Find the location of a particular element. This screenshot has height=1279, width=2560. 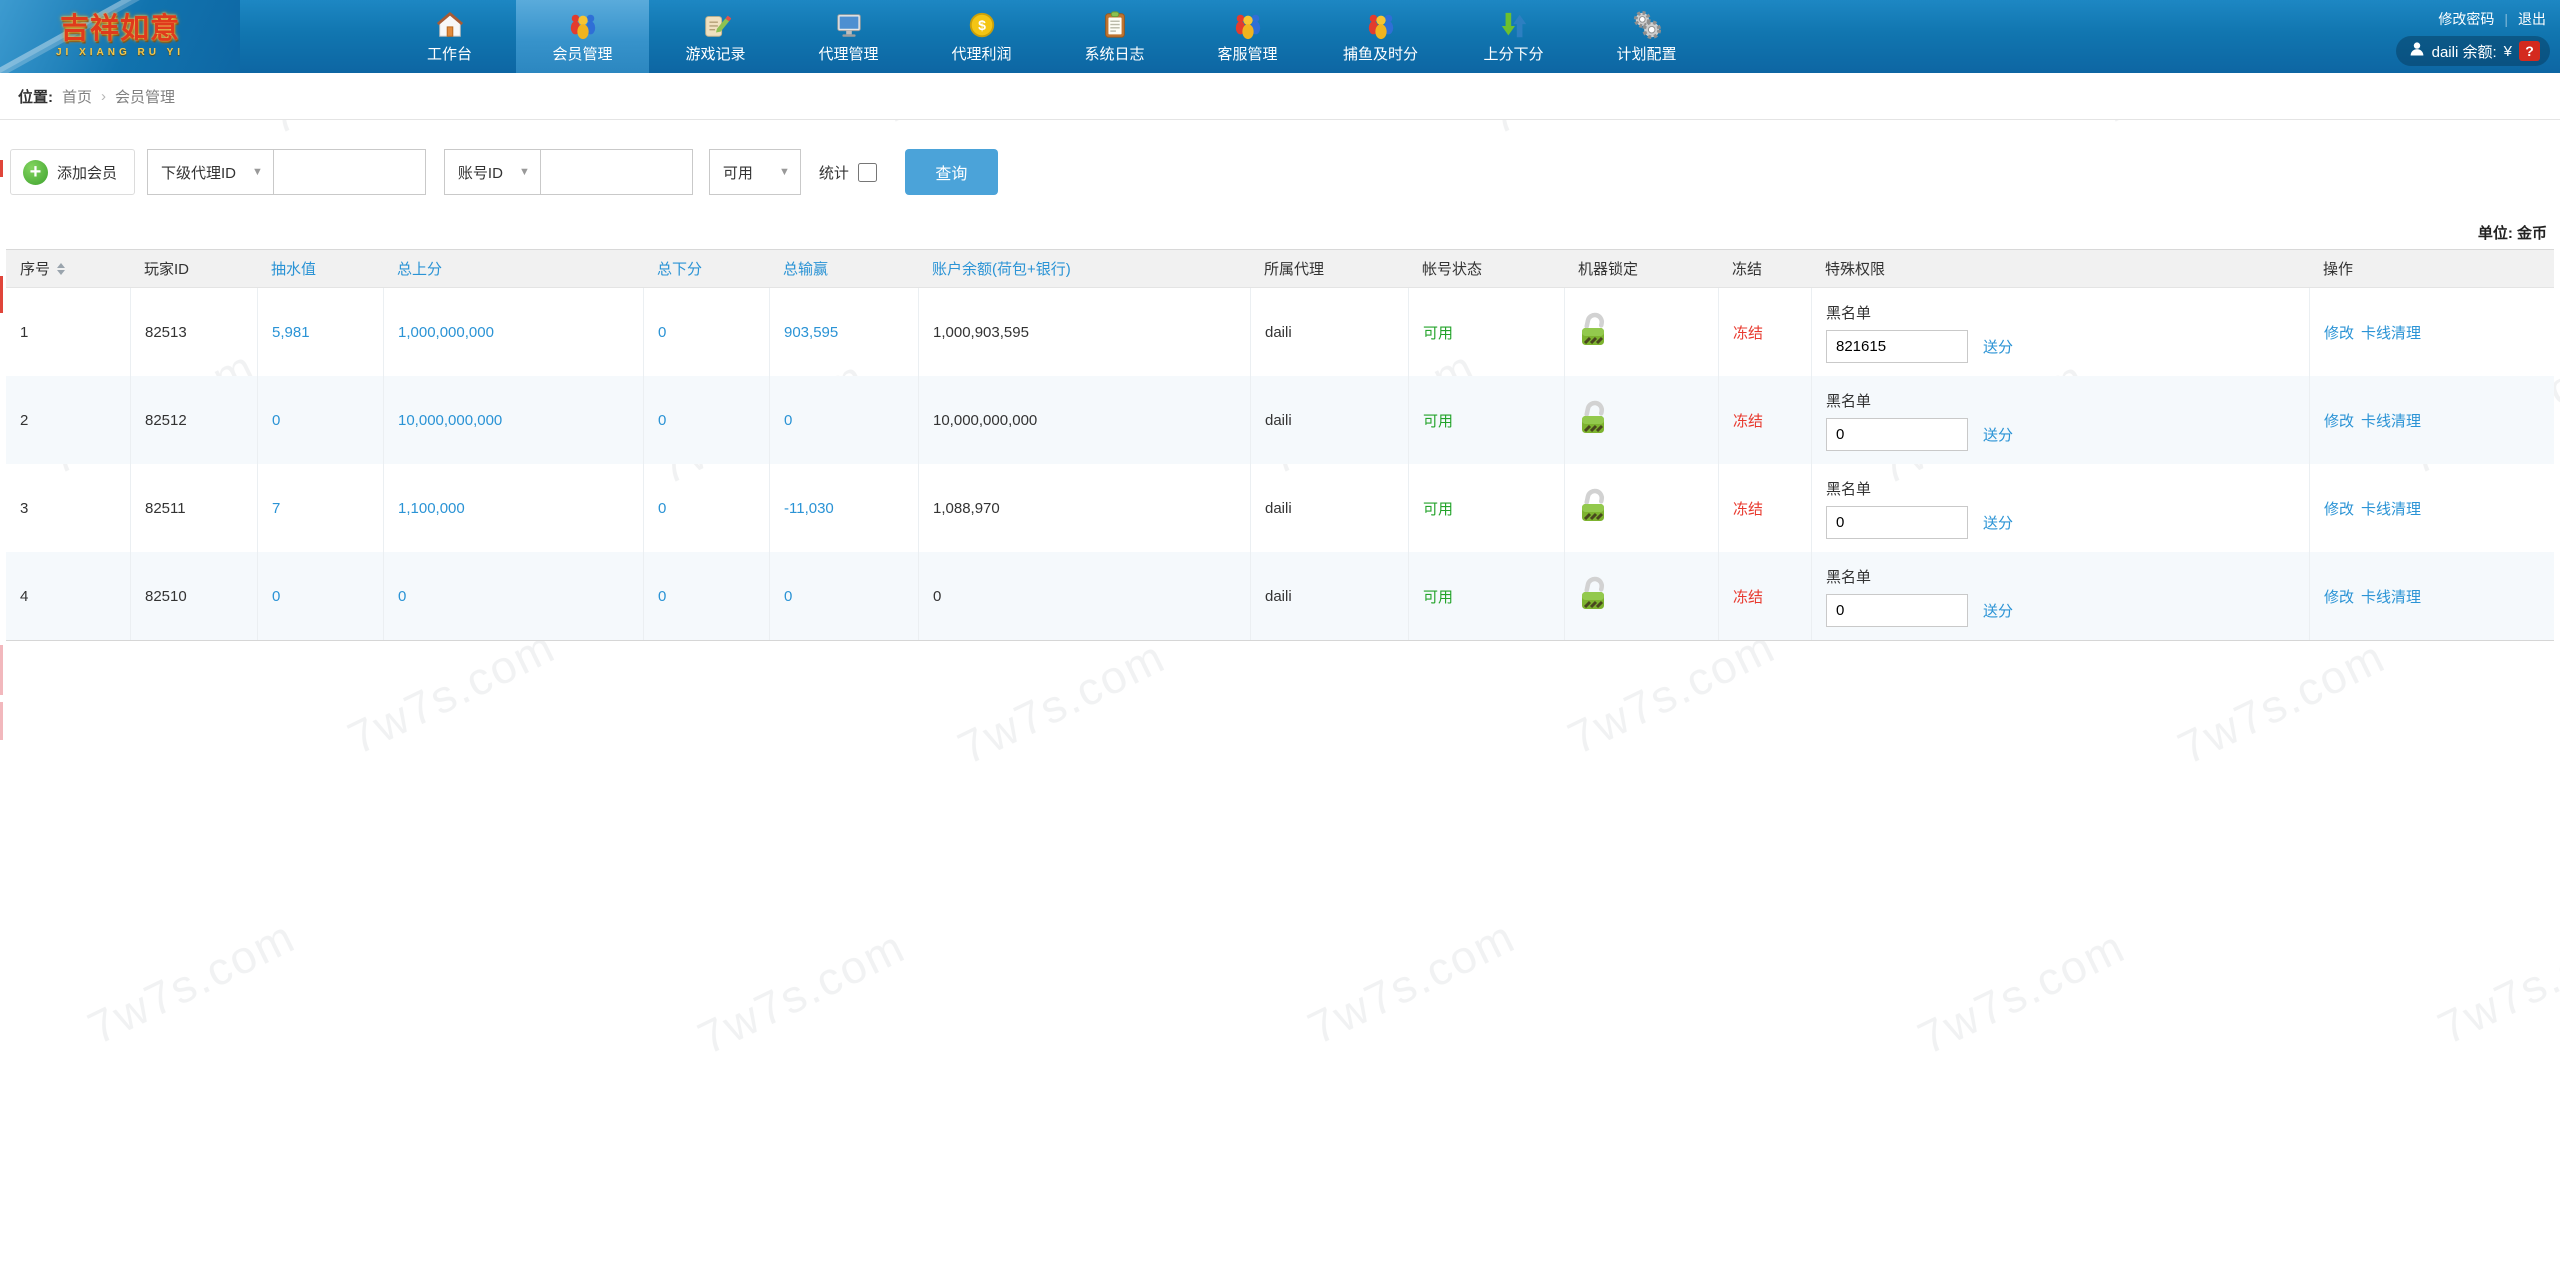

balance-badge: ? is located at coordinates (2529, 51).